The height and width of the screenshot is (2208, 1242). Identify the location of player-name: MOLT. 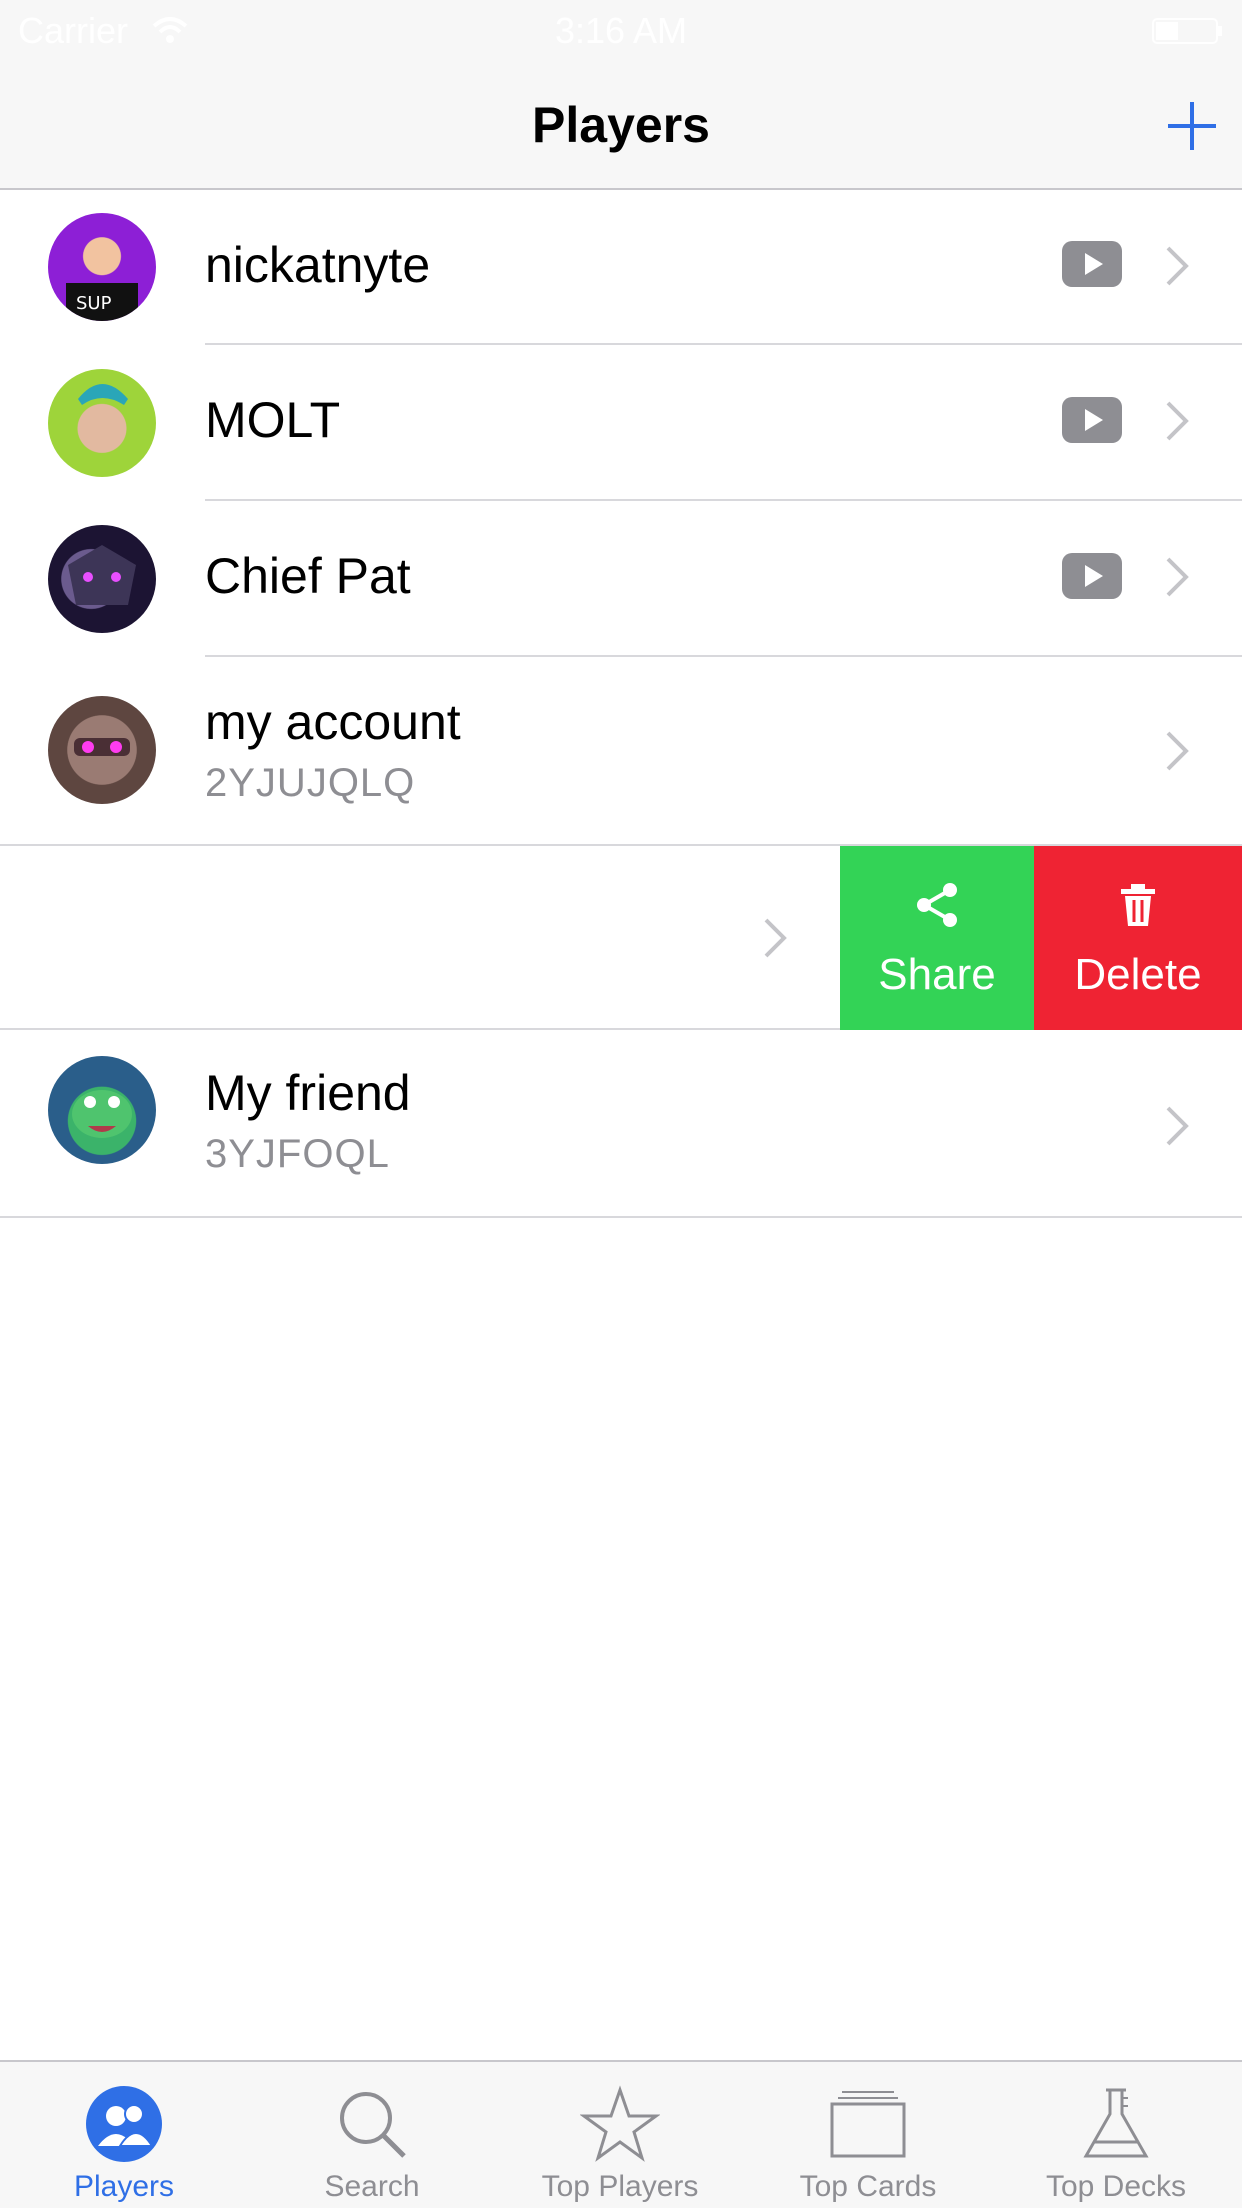
(273, 420).